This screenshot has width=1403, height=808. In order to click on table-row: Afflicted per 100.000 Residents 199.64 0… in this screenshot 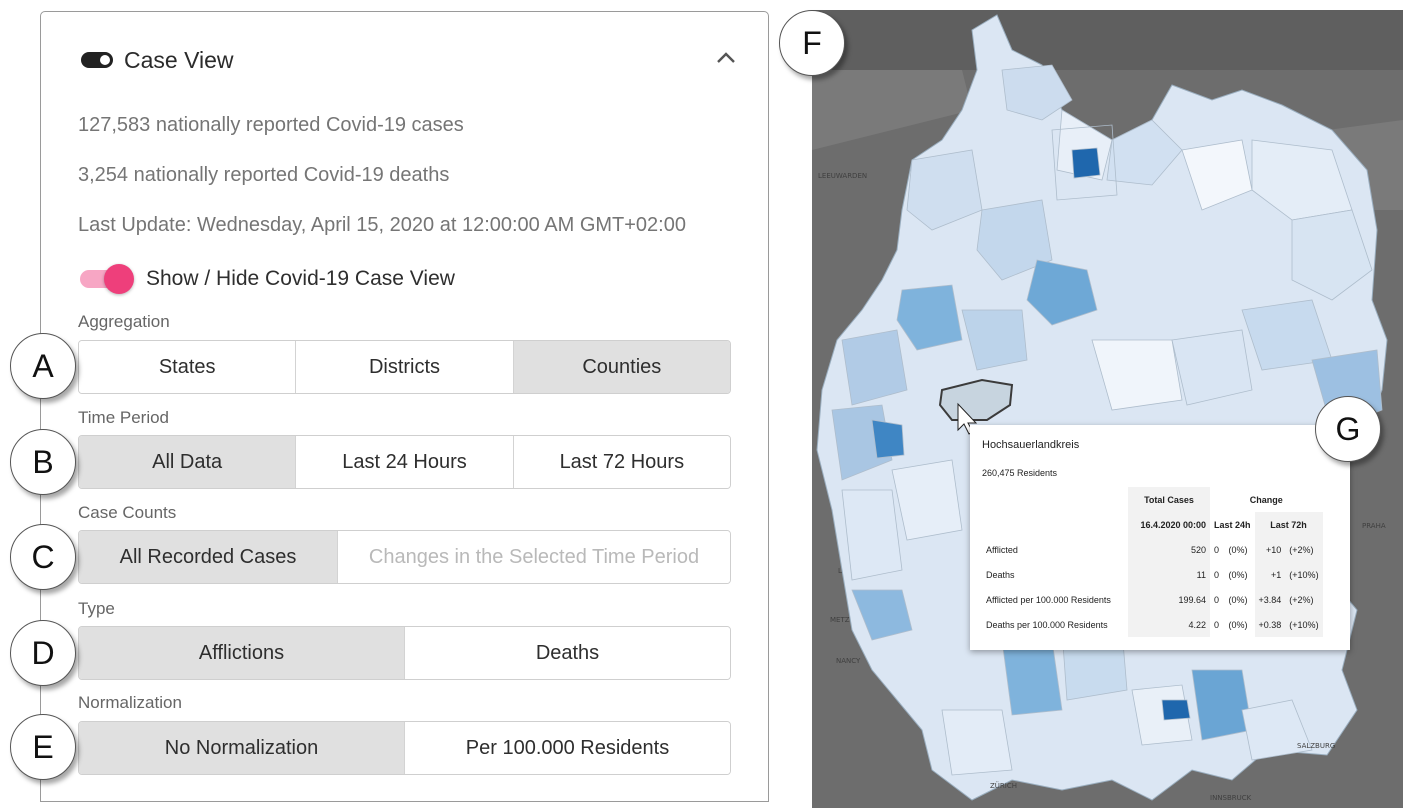, I will do `click(1152, 599)`.